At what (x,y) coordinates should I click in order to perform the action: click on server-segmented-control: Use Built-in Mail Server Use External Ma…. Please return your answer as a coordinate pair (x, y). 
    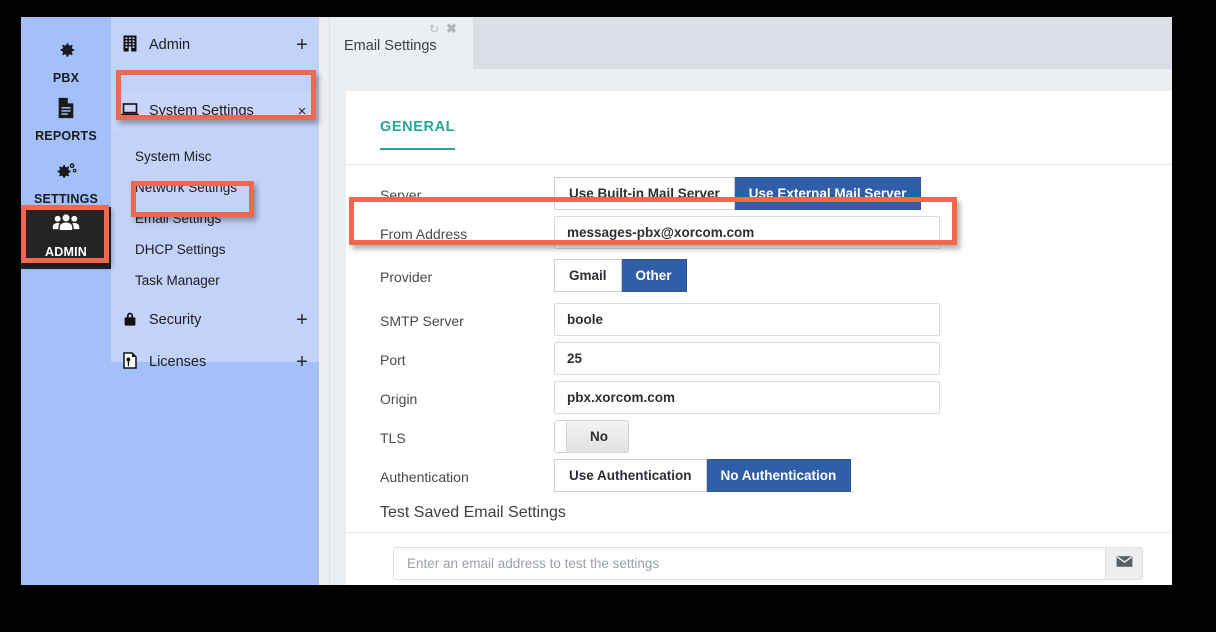
    Looking at the image, I should click on (738, 193).